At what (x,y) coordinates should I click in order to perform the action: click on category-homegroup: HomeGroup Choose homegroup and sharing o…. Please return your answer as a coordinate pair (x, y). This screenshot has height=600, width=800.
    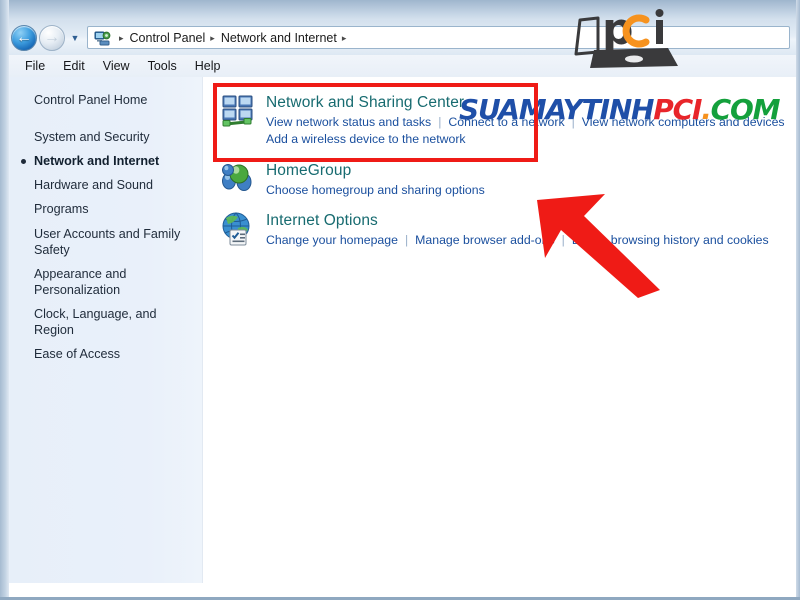
    Looking at the image, I should click on (500, 176).